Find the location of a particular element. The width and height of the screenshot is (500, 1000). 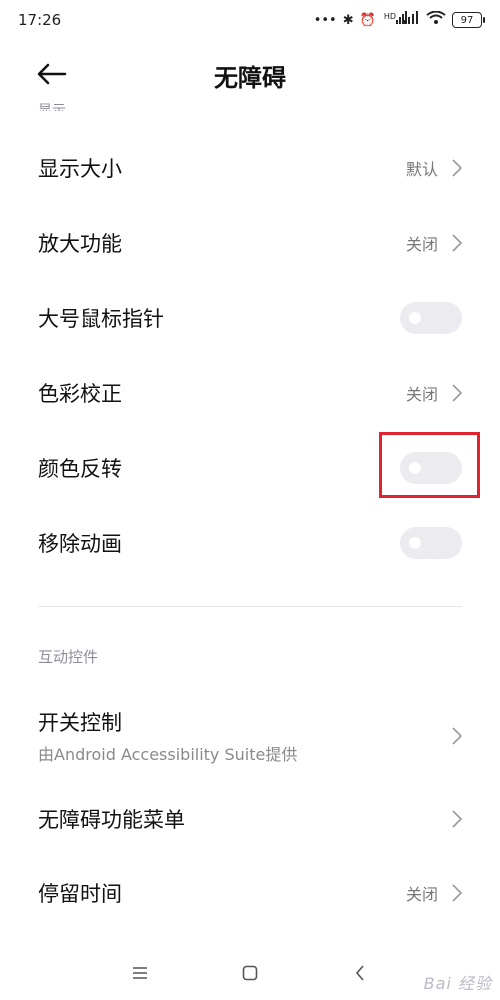

setting-switch-access: 开关控制 由Android Accessibility Suite提供 is located at coordinates (250, 736).